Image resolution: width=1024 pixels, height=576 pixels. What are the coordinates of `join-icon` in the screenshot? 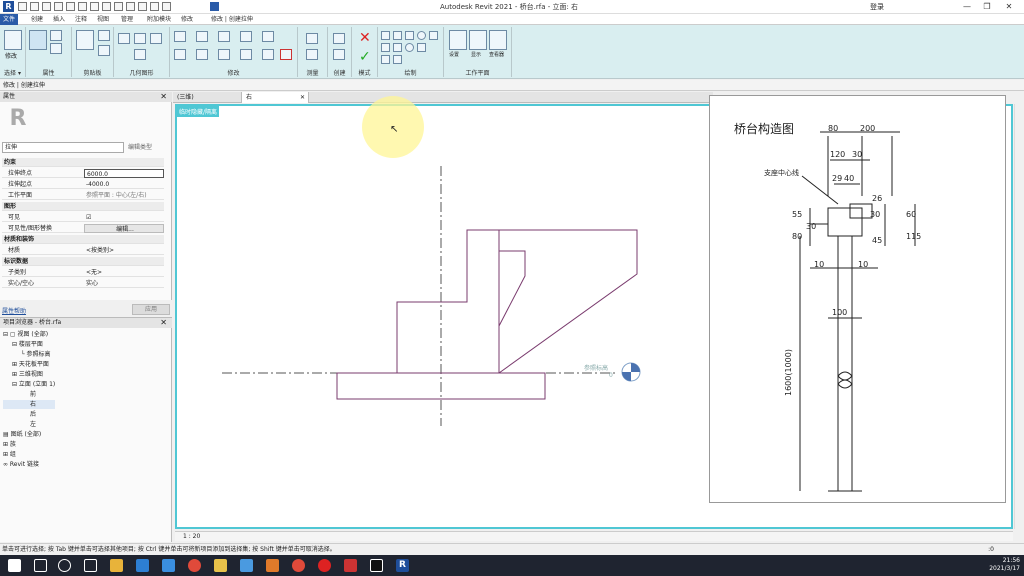 It's located at (124, 38).